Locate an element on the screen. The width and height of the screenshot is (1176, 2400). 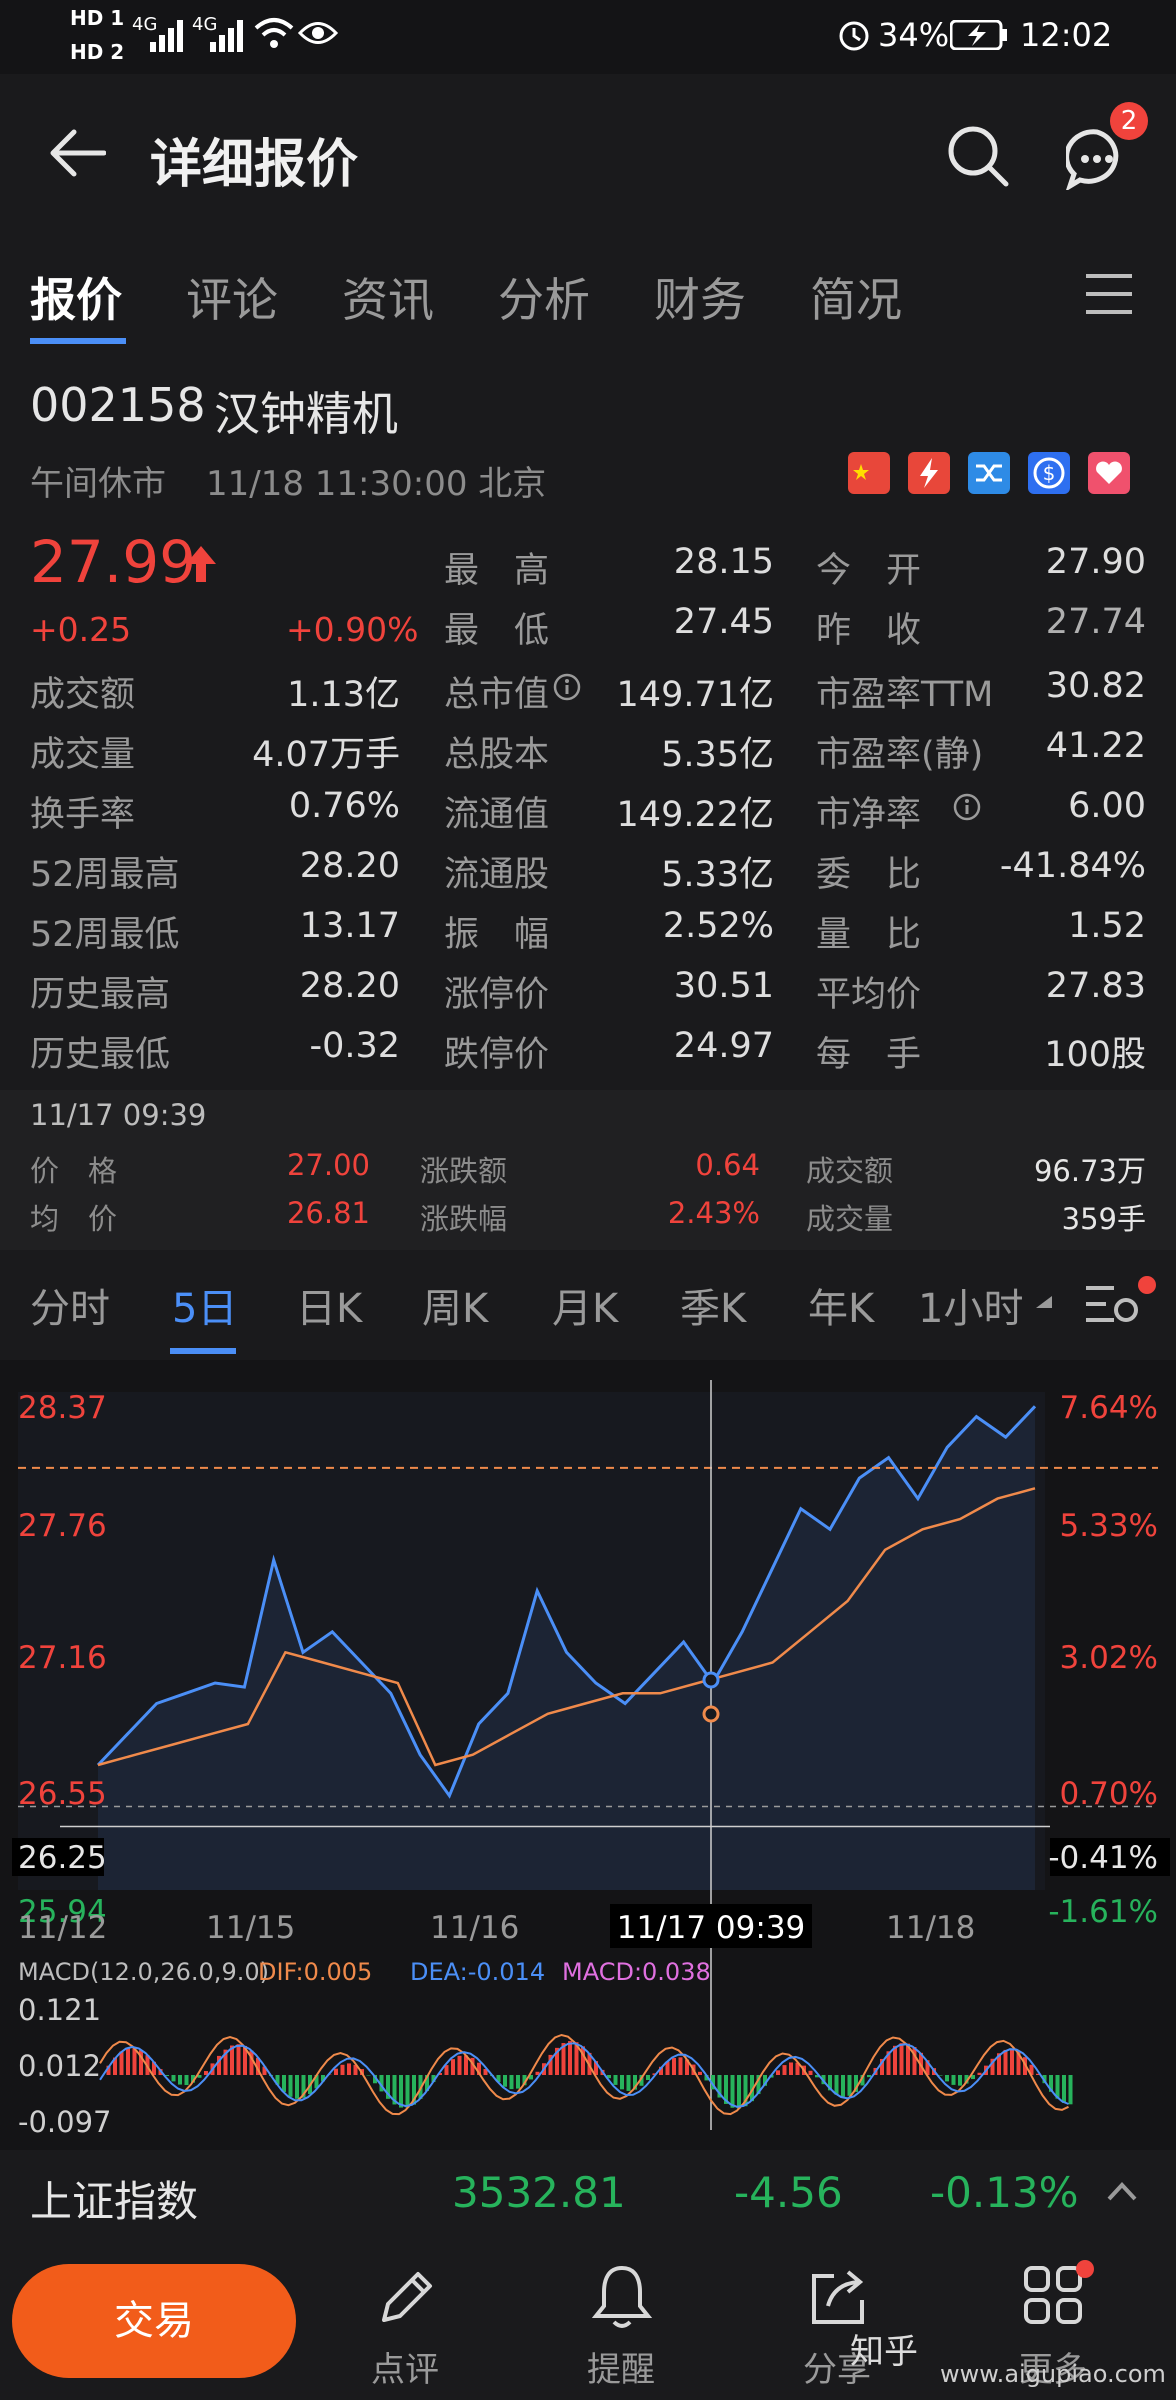
pb-info-icon is located at coordinates (967, 807).